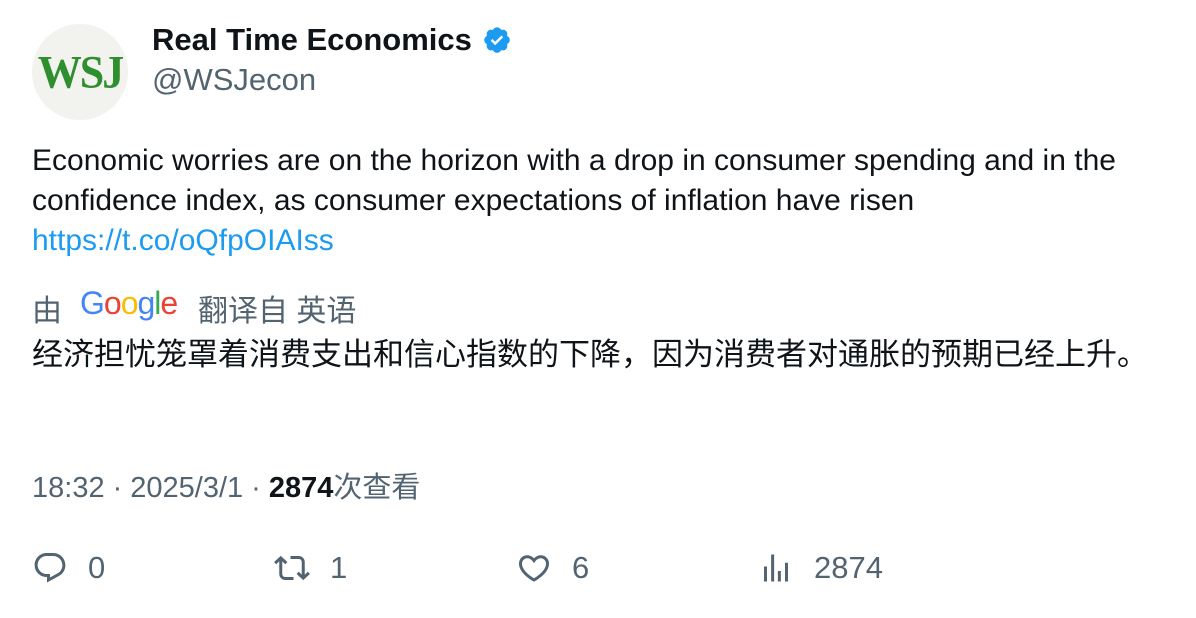 This screenshot has height=618, width=1196. Describe the element at coordinates (128, 303) in the screenshot. I see `svg-text: Google` at that location.